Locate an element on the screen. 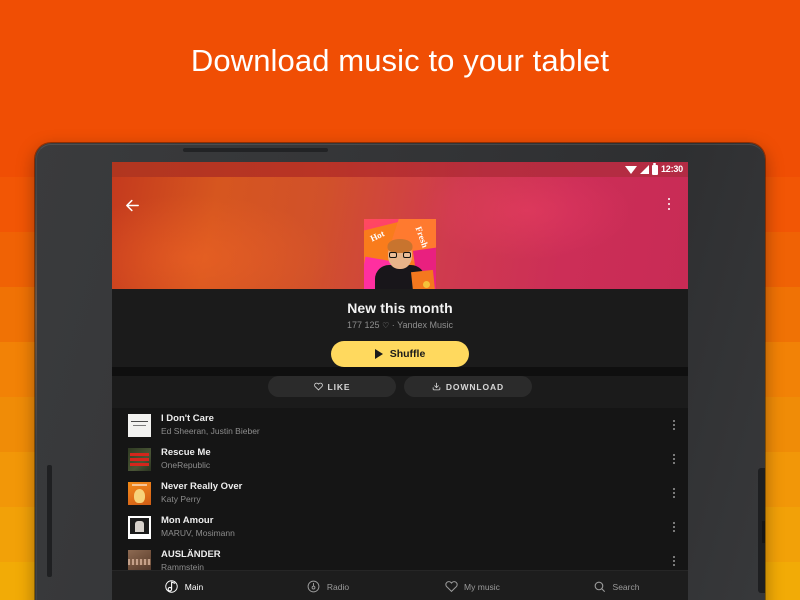  playlist-banner: Hot Fresh is located at coordinates (400, 233).